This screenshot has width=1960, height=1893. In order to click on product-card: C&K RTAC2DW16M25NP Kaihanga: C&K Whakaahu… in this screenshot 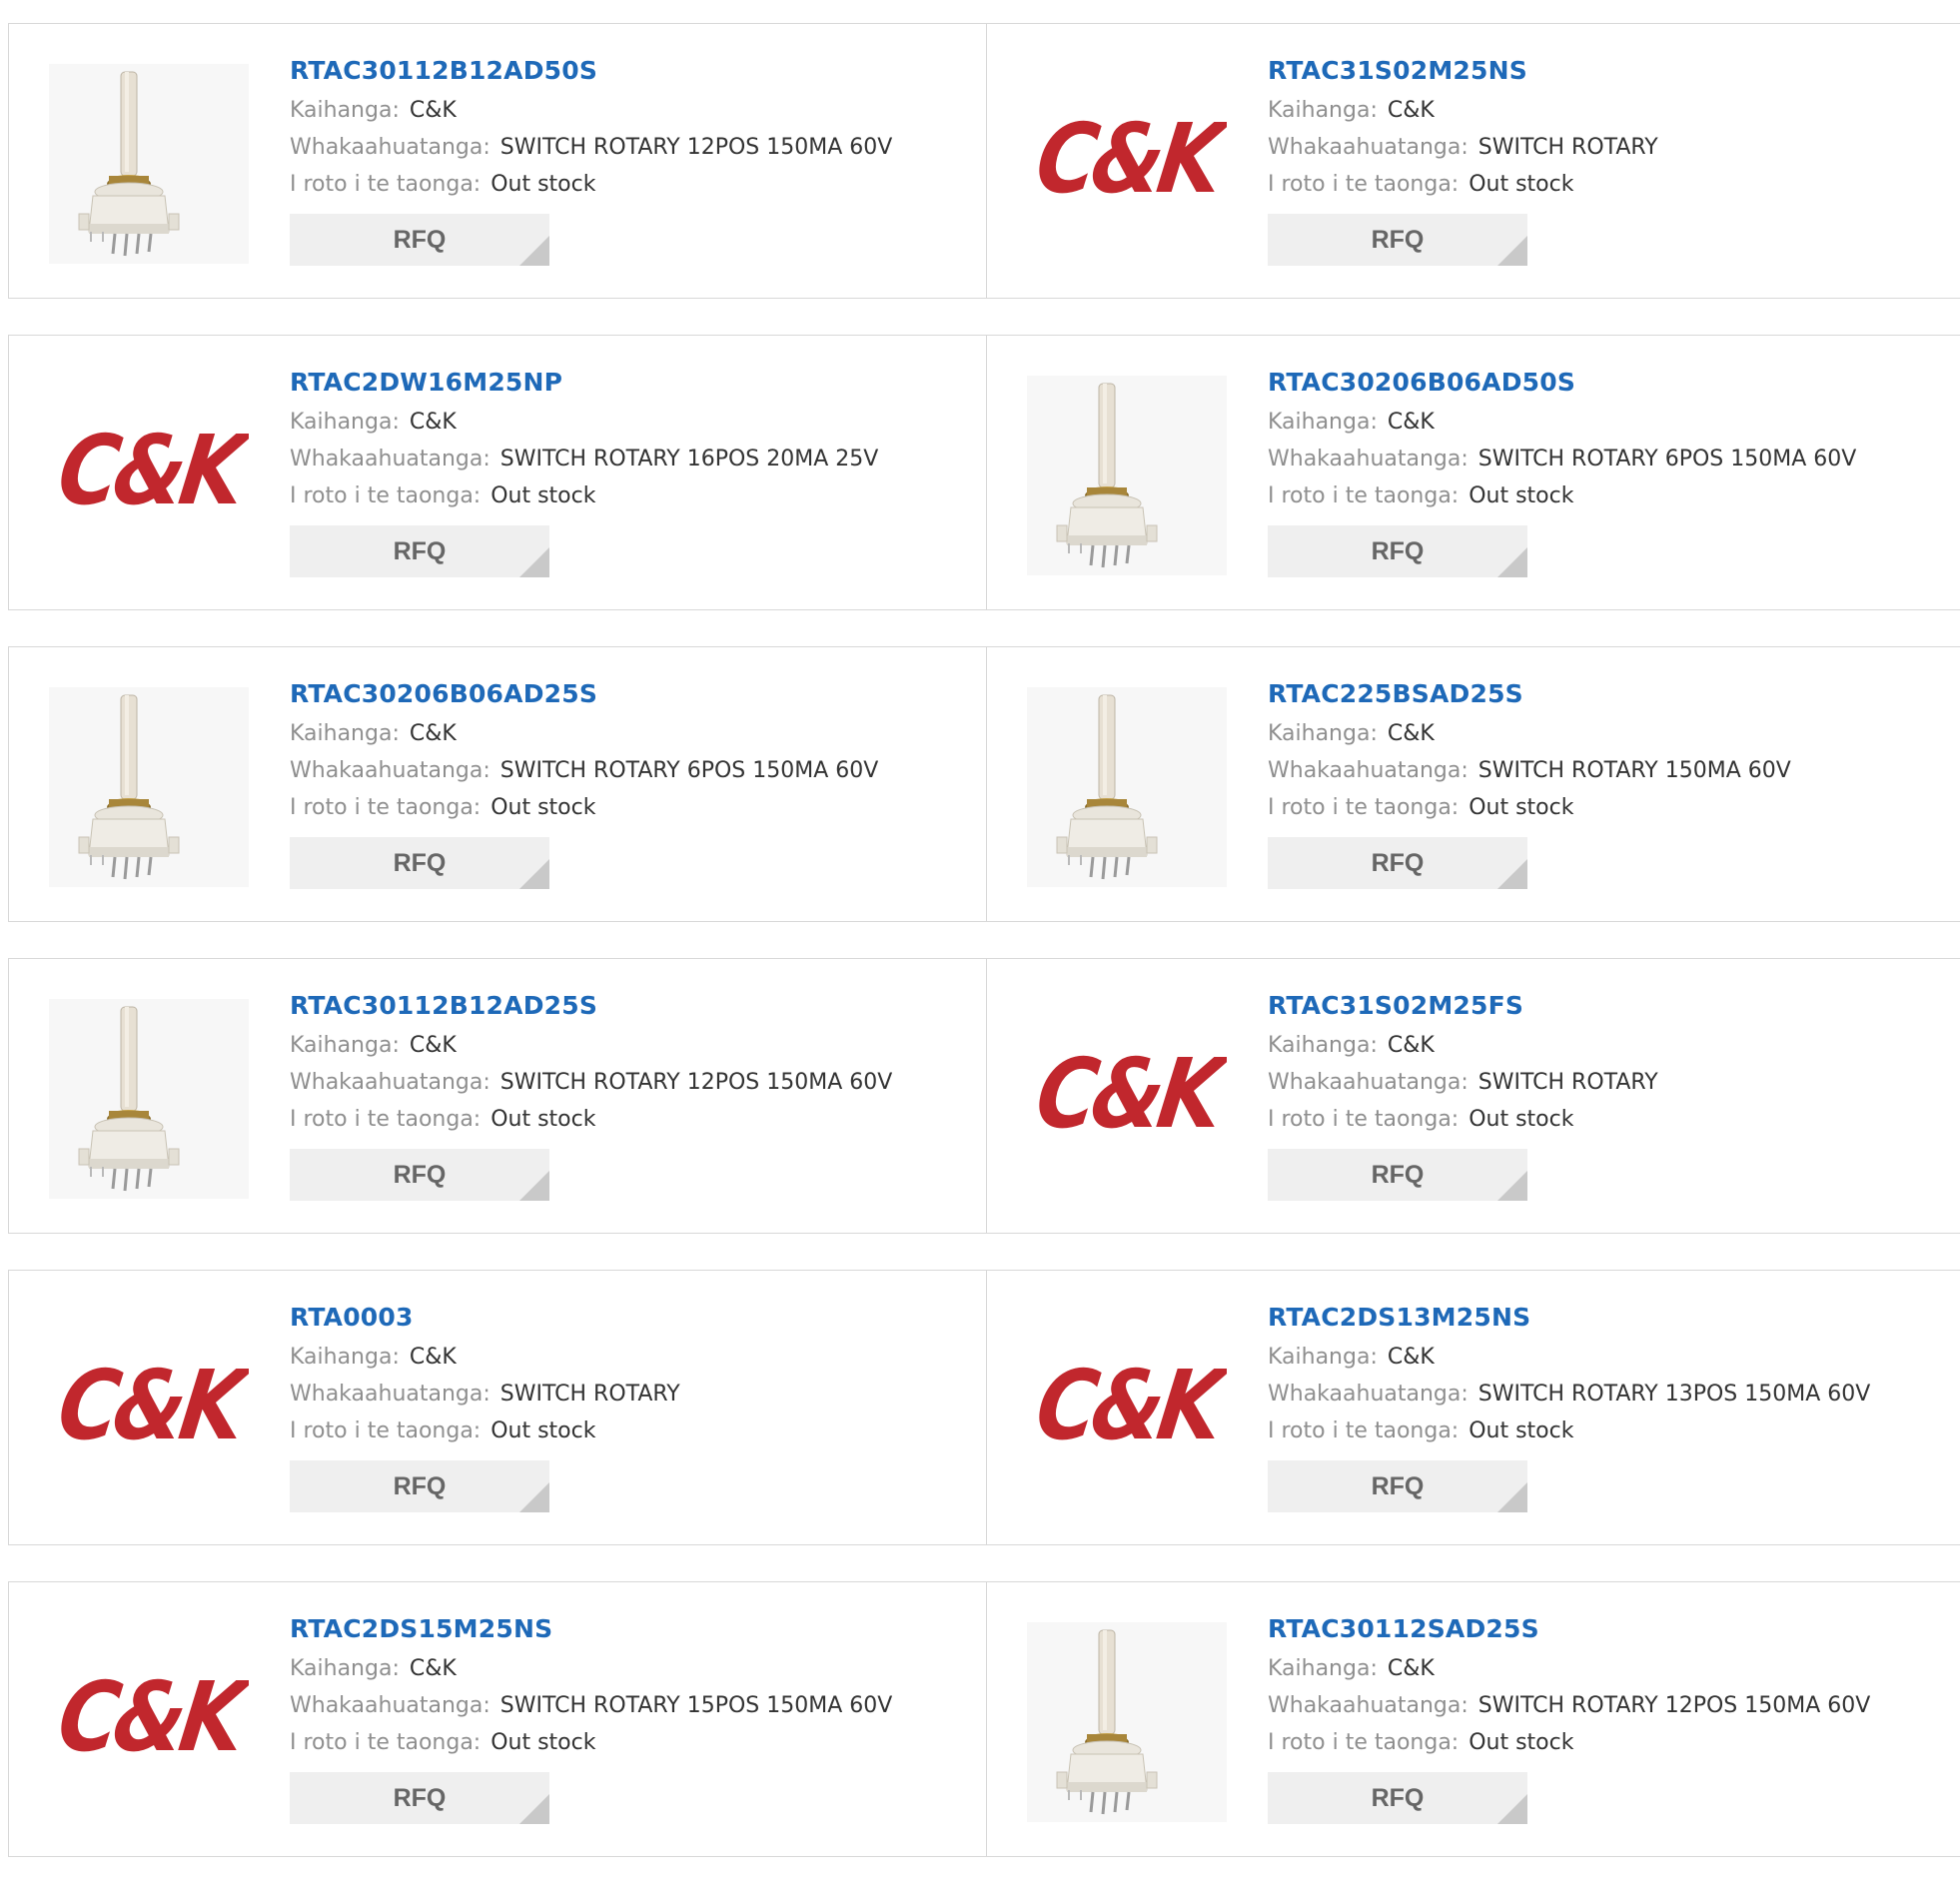, I will do `click(497, 472)`.